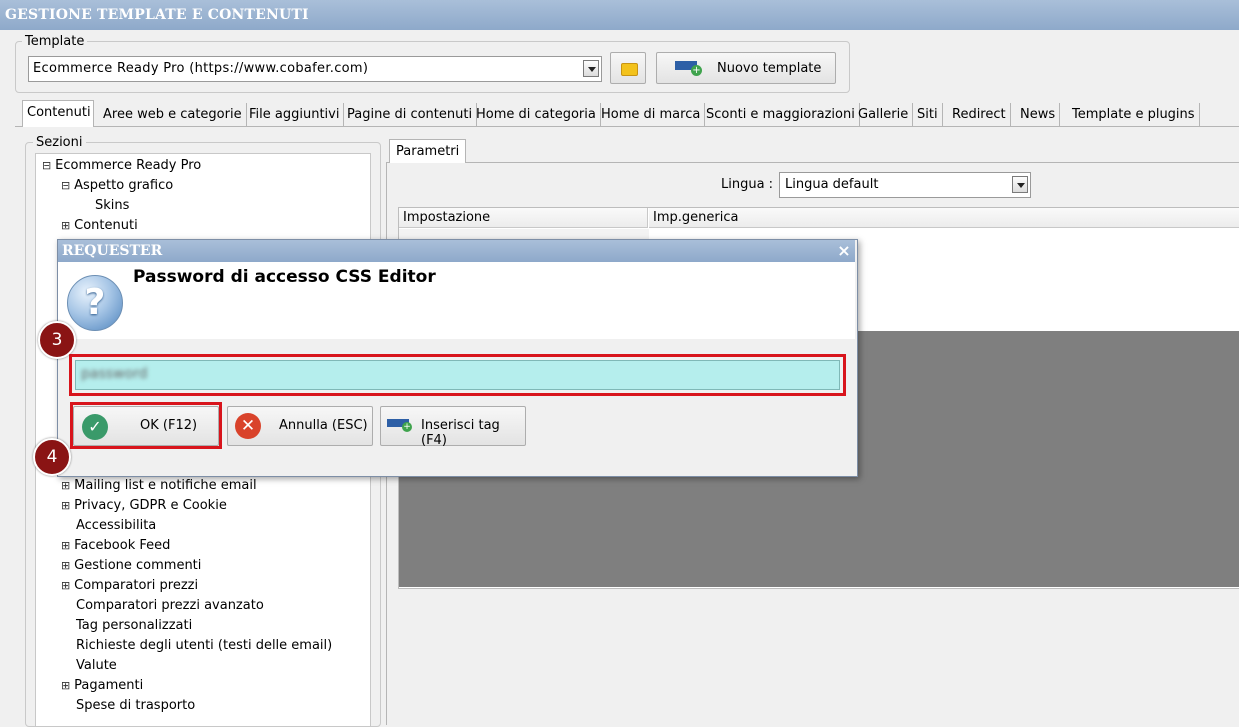 The height and width of the screenshot is (727, 1239). What do you see at coordinates (59, 142) in the screenshot?
I see `sections-legend: Sezioni` at bounding box center [59, 142].